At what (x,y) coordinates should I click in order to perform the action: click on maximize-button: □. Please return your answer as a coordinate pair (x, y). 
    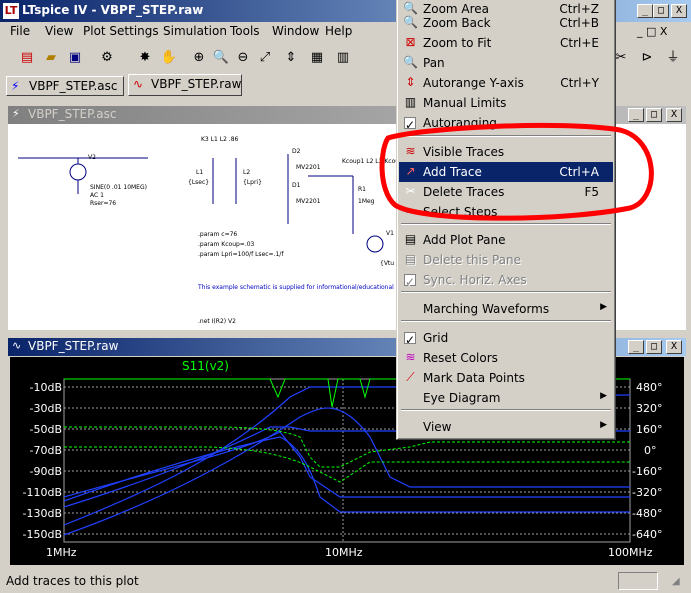
    Looking at the image, I should click on (661, 11).